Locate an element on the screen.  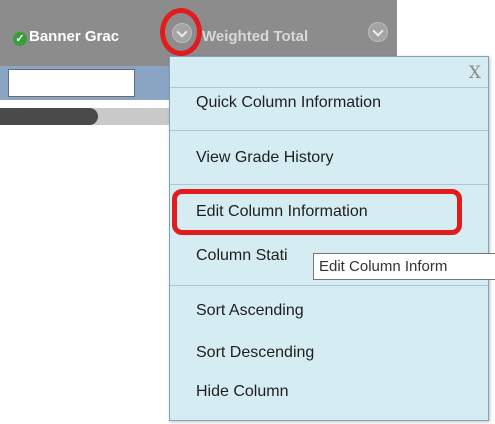
red-highlight-box-annotation is located at coordinates (317, 212).